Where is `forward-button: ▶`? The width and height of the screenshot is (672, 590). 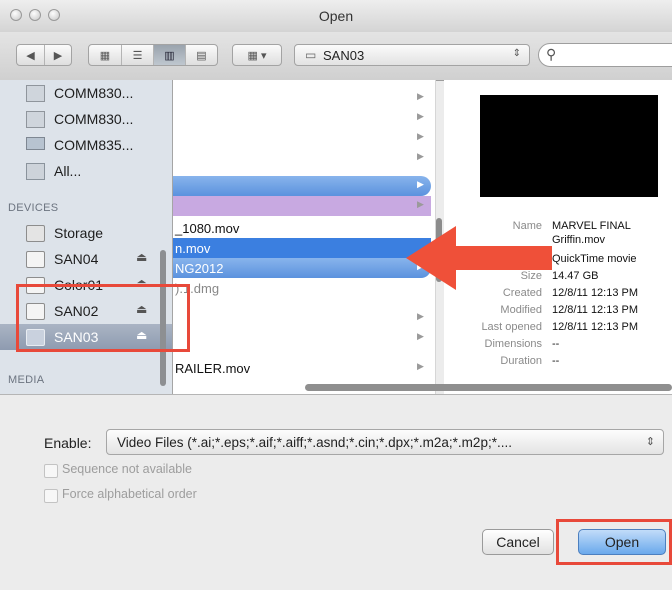 forward-button: ▶ is located at coordinates (57, 55).